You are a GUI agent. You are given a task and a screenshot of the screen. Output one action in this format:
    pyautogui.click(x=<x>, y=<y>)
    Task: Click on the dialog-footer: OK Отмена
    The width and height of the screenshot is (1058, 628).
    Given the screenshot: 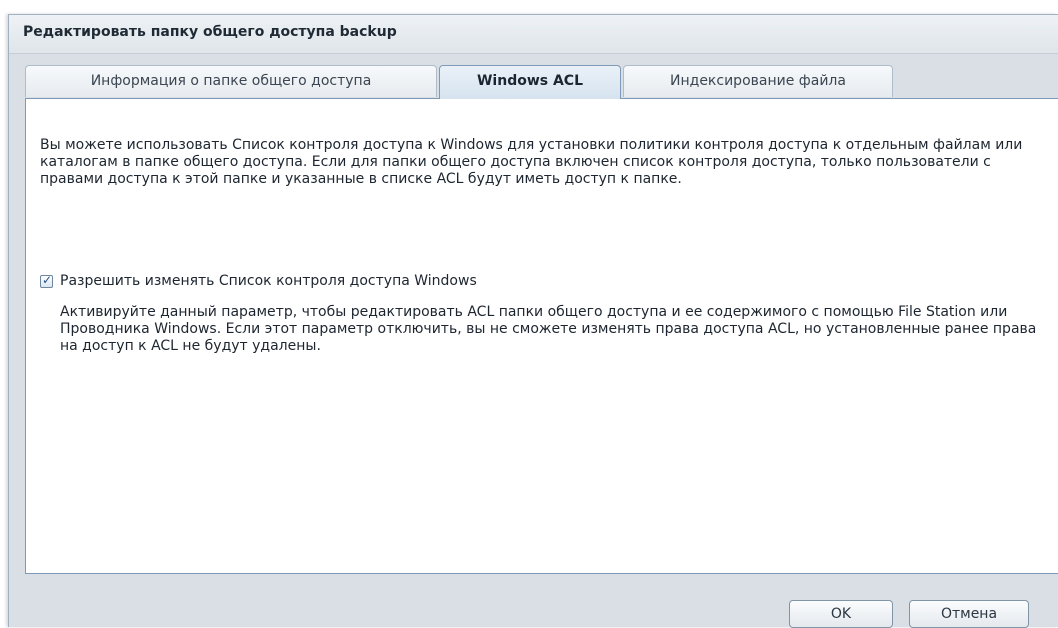 What is the action you would take?
    pyautogui.click(x=533, y=605)
    